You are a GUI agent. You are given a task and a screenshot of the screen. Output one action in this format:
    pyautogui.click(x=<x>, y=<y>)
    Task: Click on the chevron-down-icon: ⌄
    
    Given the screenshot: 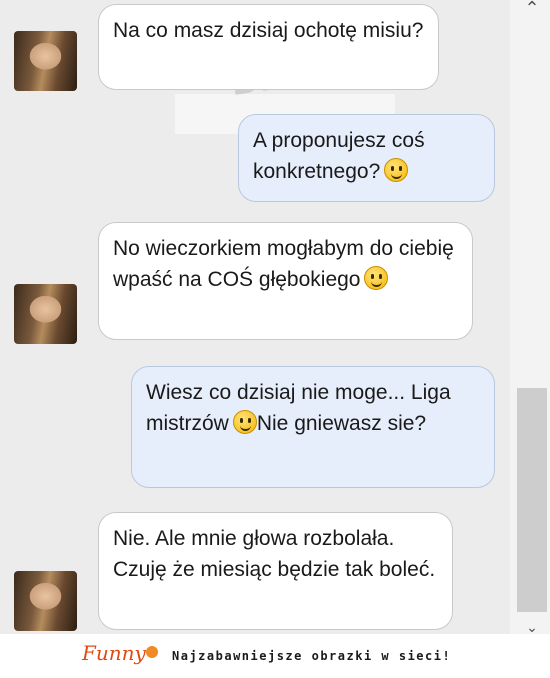 What is the action you would take?
    pyautogui.click(x=532, y=626)
    